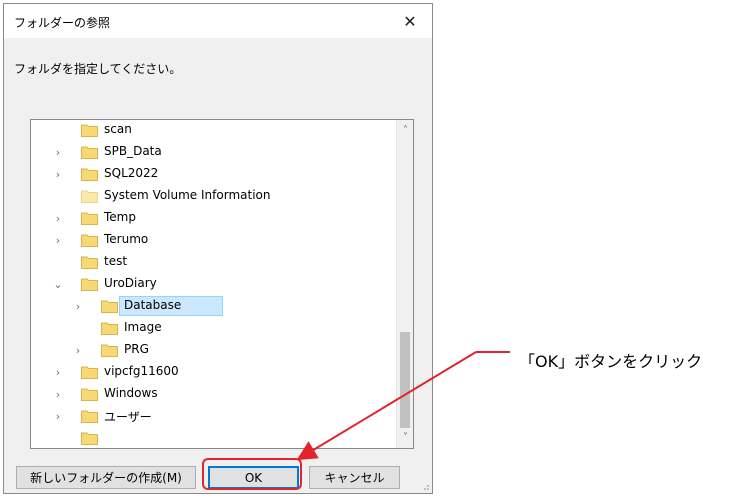 This screenshot has width=752, height=499. I want to click on close-icon: ✕, so click(410, 21).